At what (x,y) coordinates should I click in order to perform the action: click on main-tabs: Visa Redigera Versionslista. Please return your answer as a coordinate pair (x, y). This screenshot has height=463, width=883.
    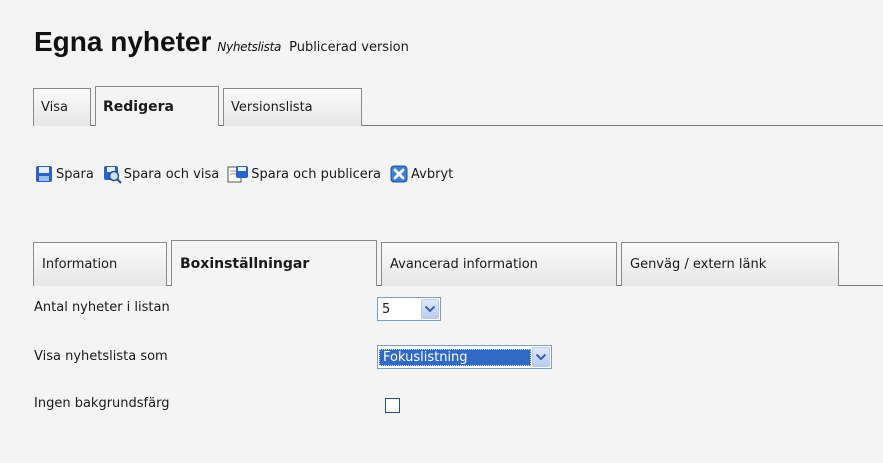
    Looking at the image, I should click on (199, 106).